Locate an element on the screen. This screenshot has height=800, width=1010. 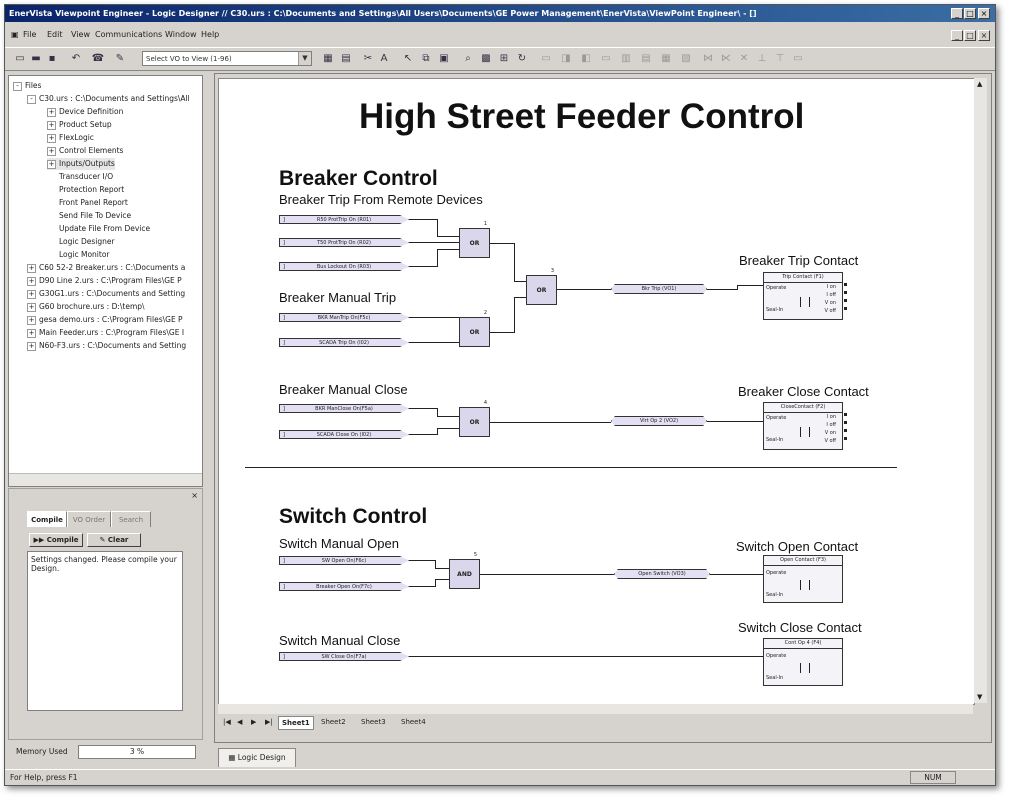
align-icon: ▤ is located at coordinates (346, 58).